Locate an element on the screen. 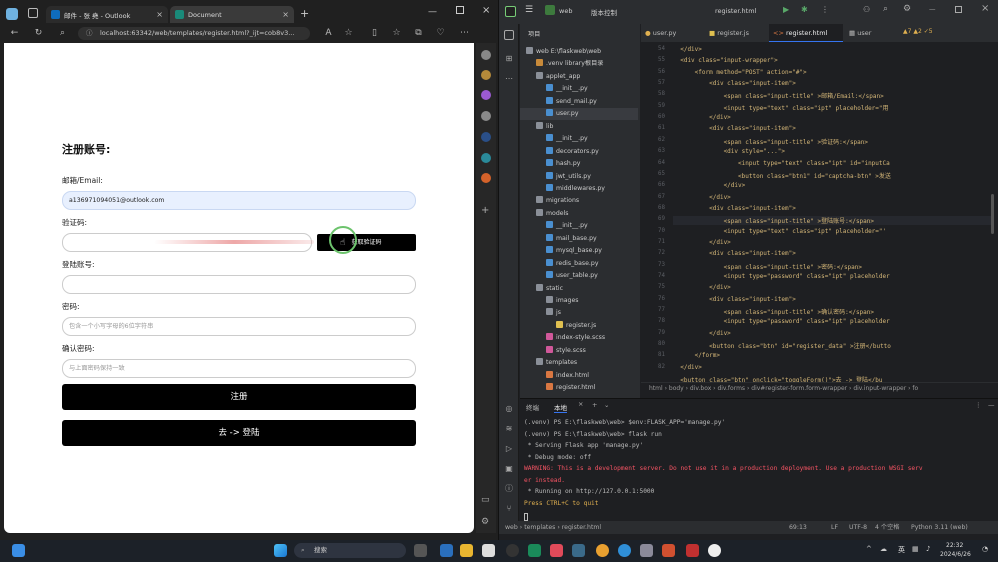 This screenshot has width=998, height=562. tree-item: middlewares.py is located at coordinates (579, 189).